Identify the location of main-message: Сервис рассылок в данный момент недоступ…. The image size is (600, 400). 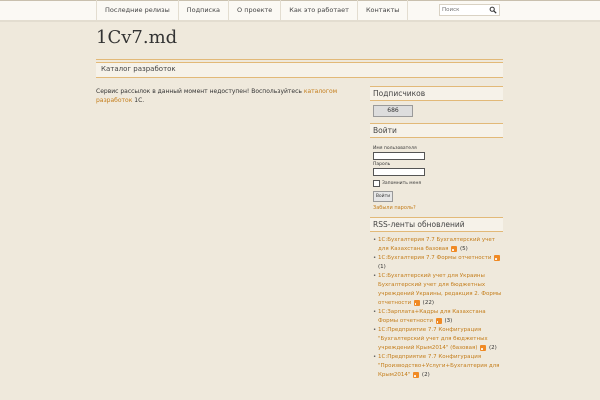
(231, 96).